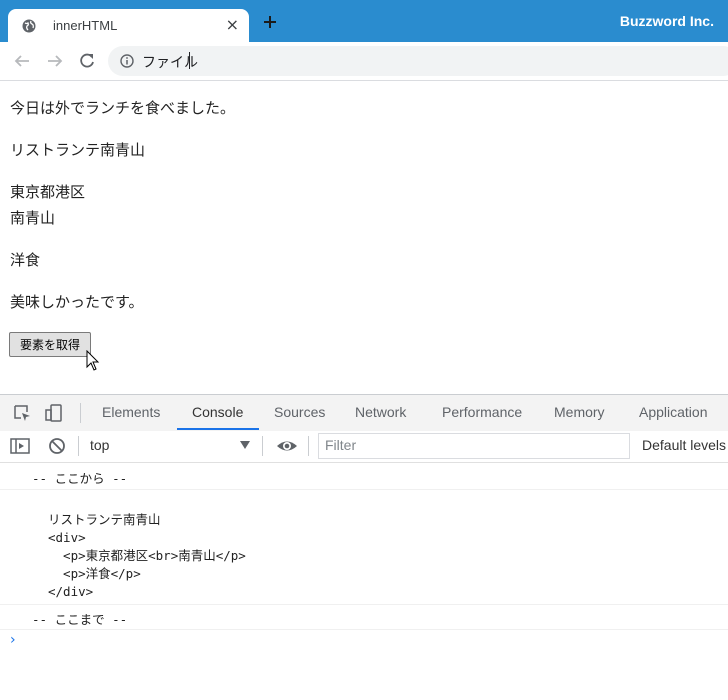 The height and width of the screenshot is (700, 728). I want to click on inspect-element-icon, so click(22, 413).